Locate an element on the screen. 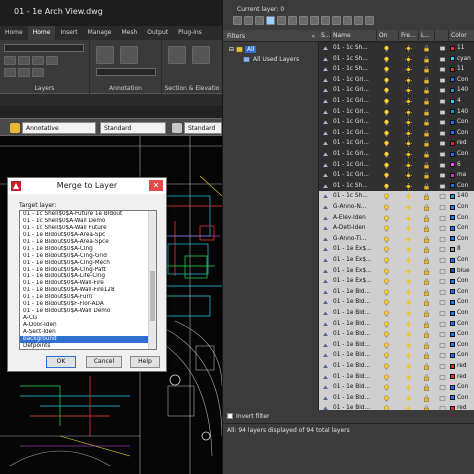 The width and height of the screenshot is (474, 474). standard-style-combo: Standard is located at coordinates (133, 128).